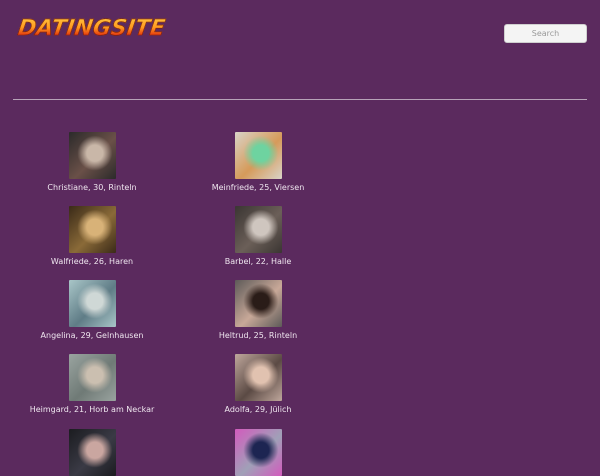  I want to click on profile-card: Christiane, 30, Rinteln, so click(92, 162).